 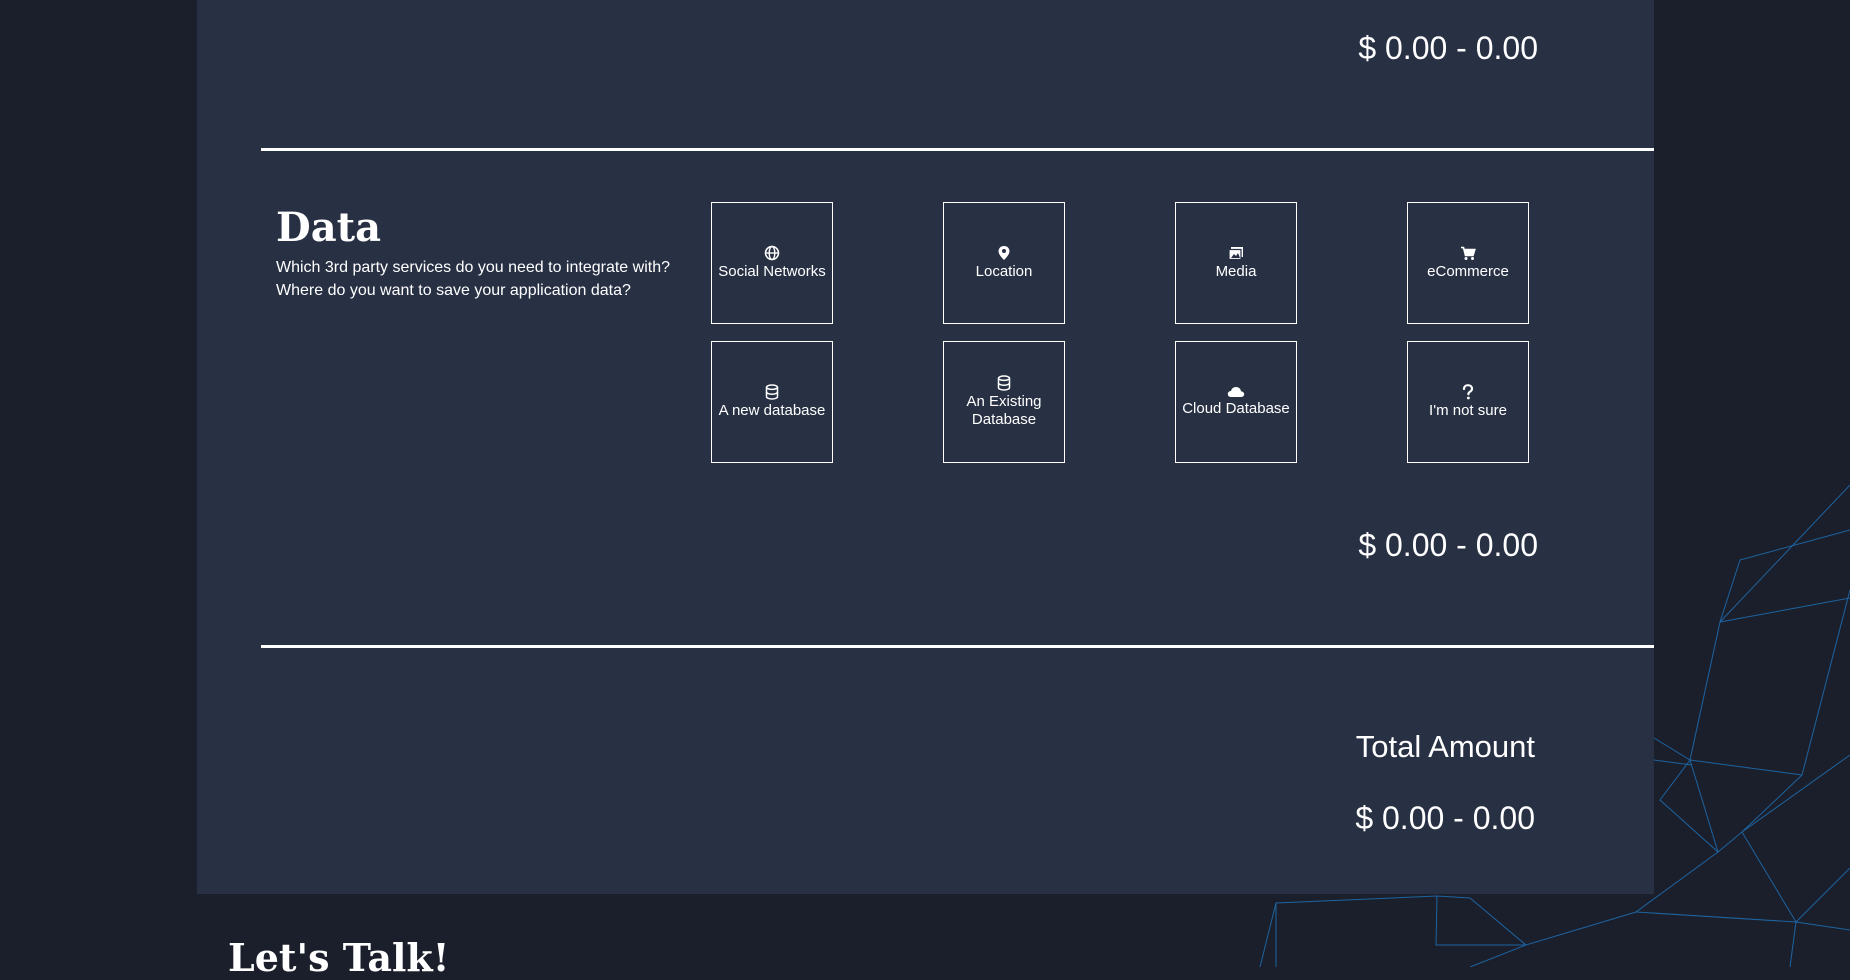 I want to click on lets-talk-heading: Let's Talk!, so click(x=339, y=957).